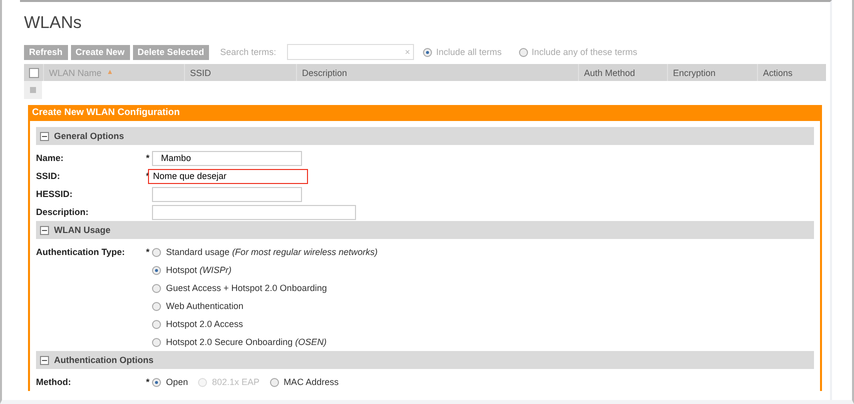  What do you see at coordinates (54, 382) in the screenshot?
I see `field-label: Method:` at bounding box center [54, 382].